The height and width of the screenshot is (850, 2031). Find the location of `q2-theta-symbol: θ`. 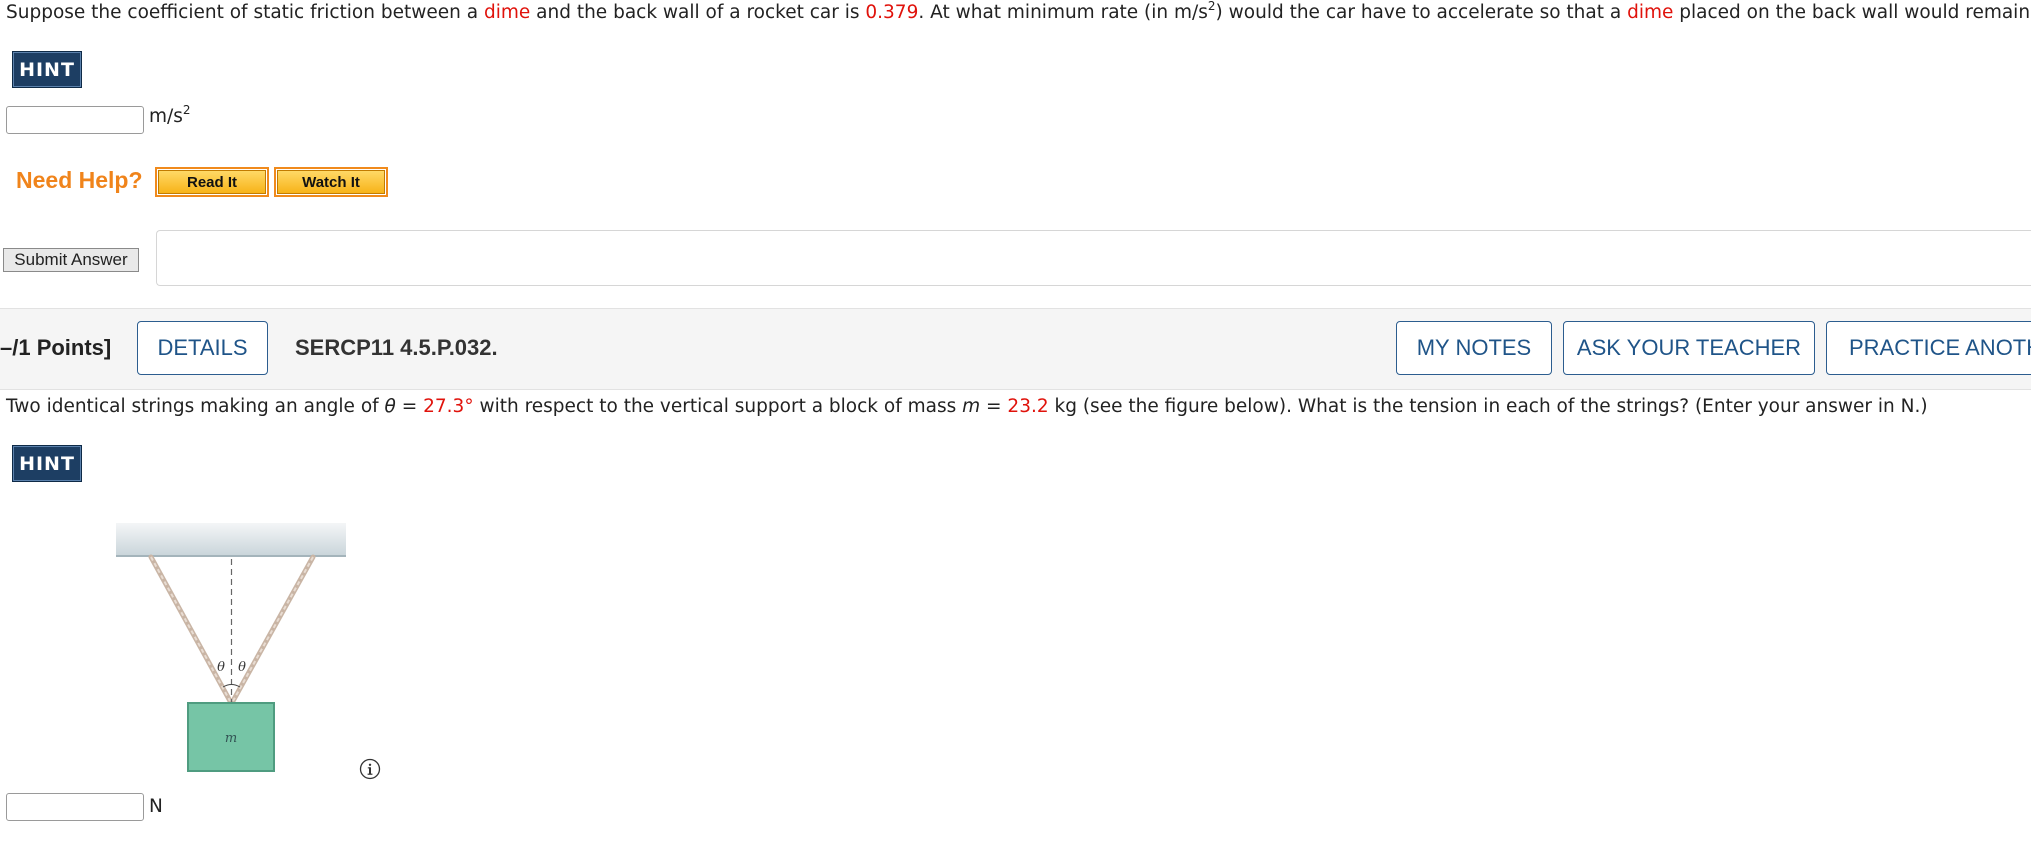

q2-theta-symbol: θ is located at coordinates (390, 406).